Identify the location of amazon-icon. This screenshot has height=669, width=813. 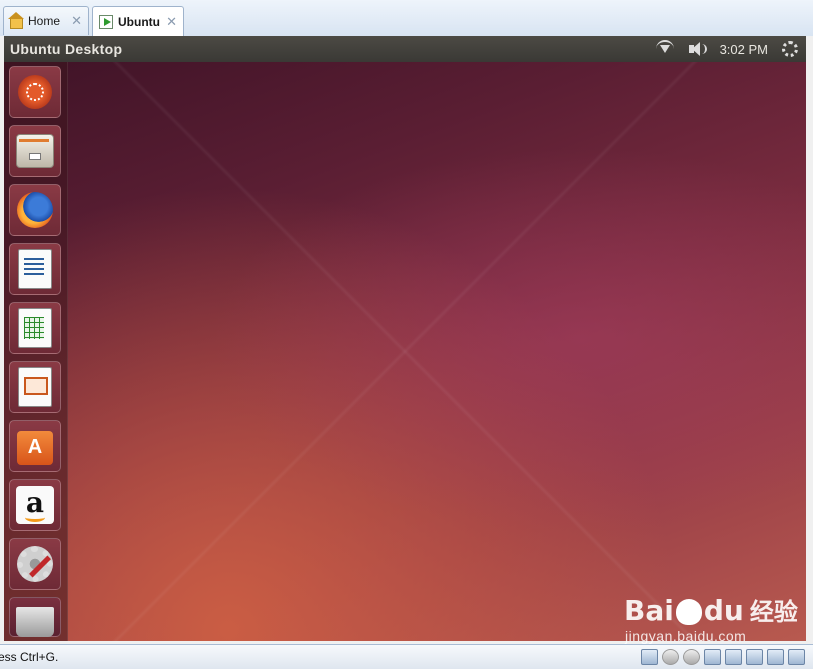
(35, 505).